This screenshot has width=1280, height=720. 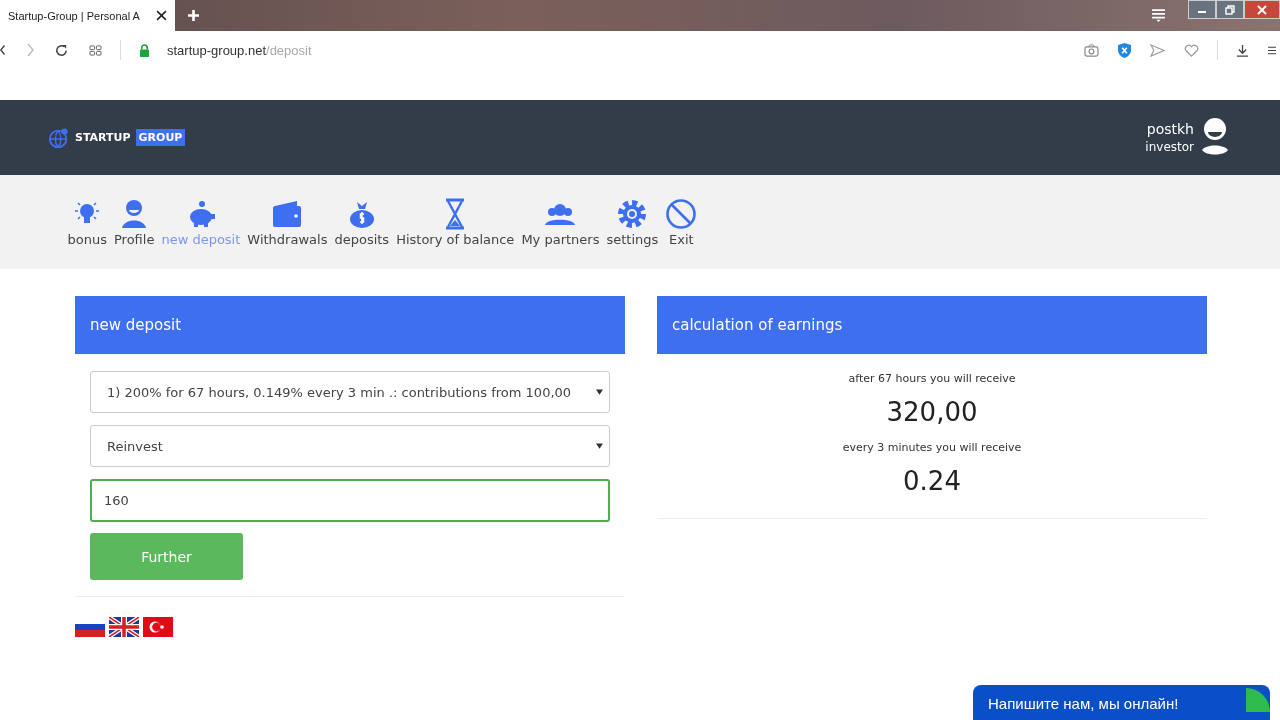 What do you see at coordinates (287, 222) in the screenshot?
I see `nav-item: Withdrawals` at bounding box center [287, 222].